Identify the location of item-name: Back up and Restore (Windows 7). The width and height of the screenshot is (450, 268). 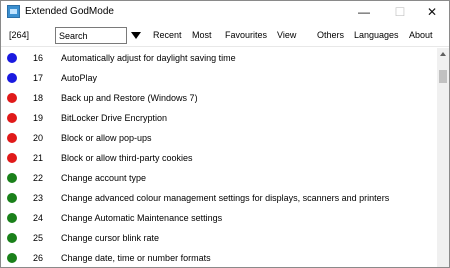
(129, 98).